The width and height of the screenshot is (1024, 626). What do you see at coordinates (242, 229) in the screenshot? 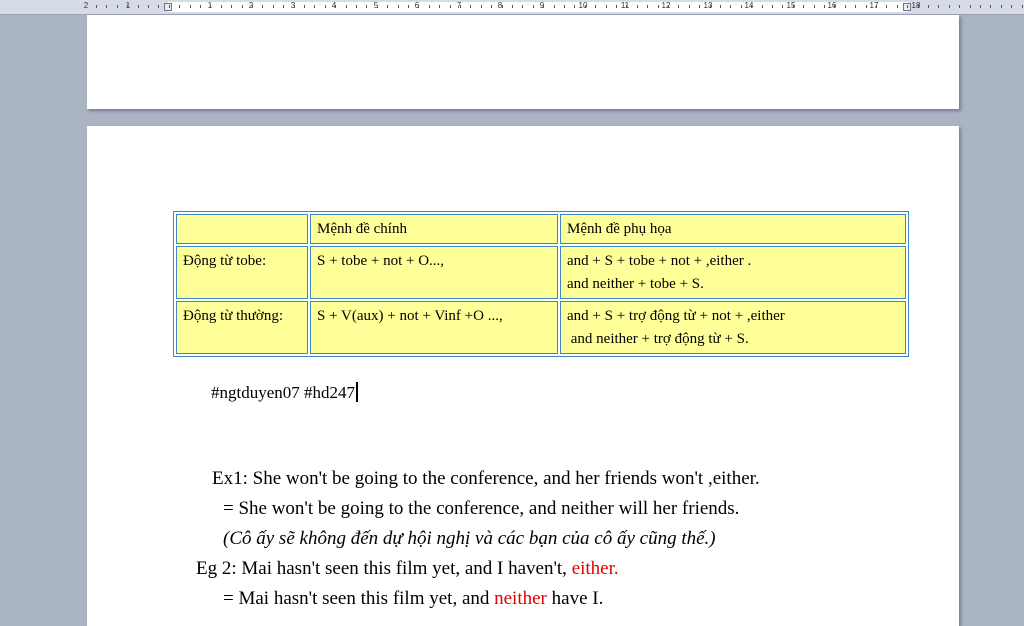
I see `table-cell` at bounding box center [242, 229].